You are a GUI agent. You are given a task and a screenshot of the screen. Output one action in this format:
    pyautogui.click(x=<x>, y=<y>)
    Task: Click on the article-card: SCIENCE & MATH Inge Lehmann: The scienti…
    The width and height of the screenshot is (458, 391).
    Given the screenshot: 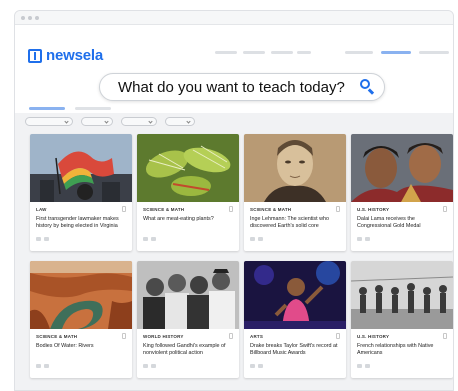 What is the action you would take?
    pyautogui.click(x=295, y=192)
    